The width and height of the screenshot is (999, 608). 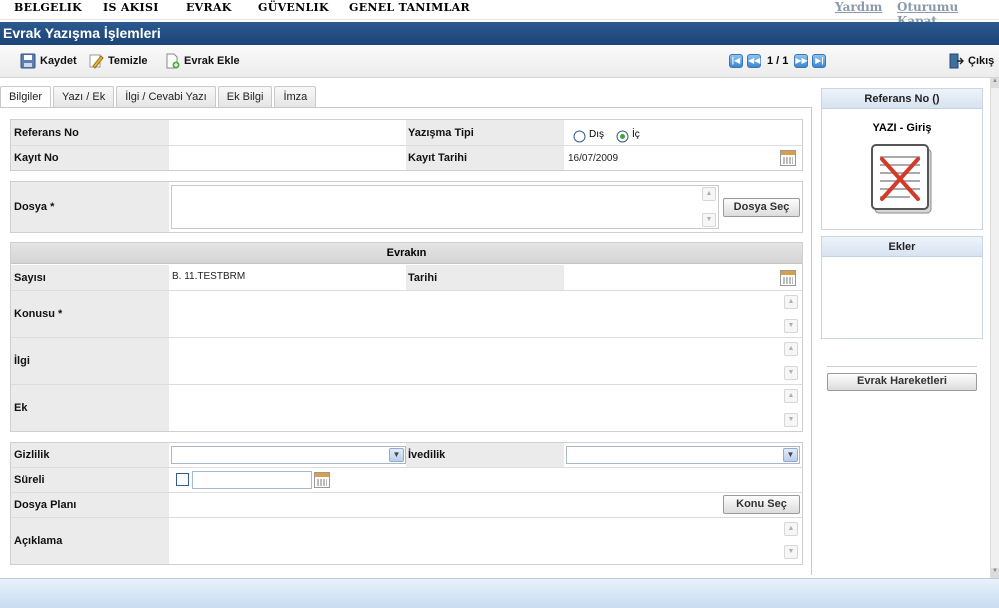 What do you see at coordinates (406, 361) in the screenshot?
I see `related-row: İlgi ▲ ▼` at bounding box center [406, 361].